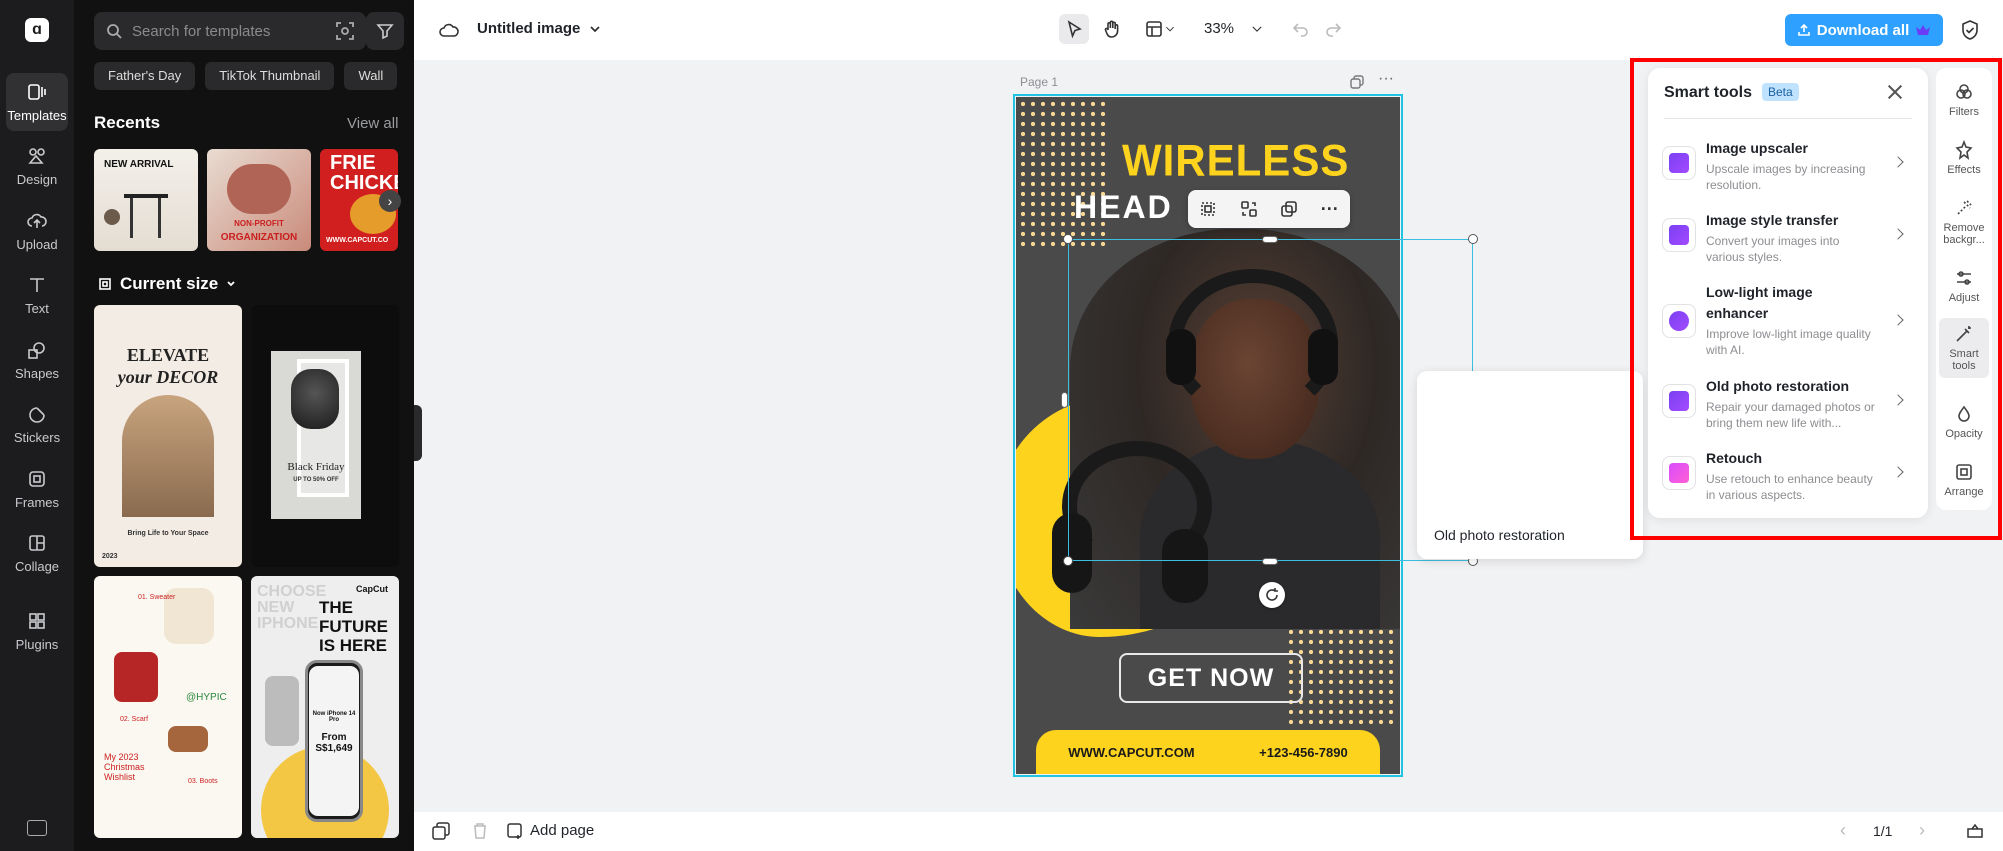 The image size is (2003, 851). Describe the element at coordinates (1249, 209) in the screenshot. I see `replace-icon` at that location.